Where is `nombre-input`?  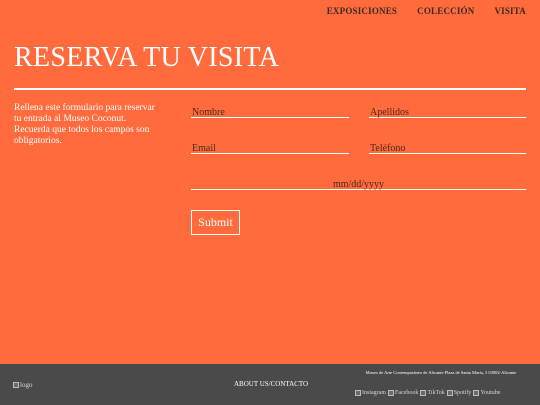 nombre-input is located at coordinates (270, 112).